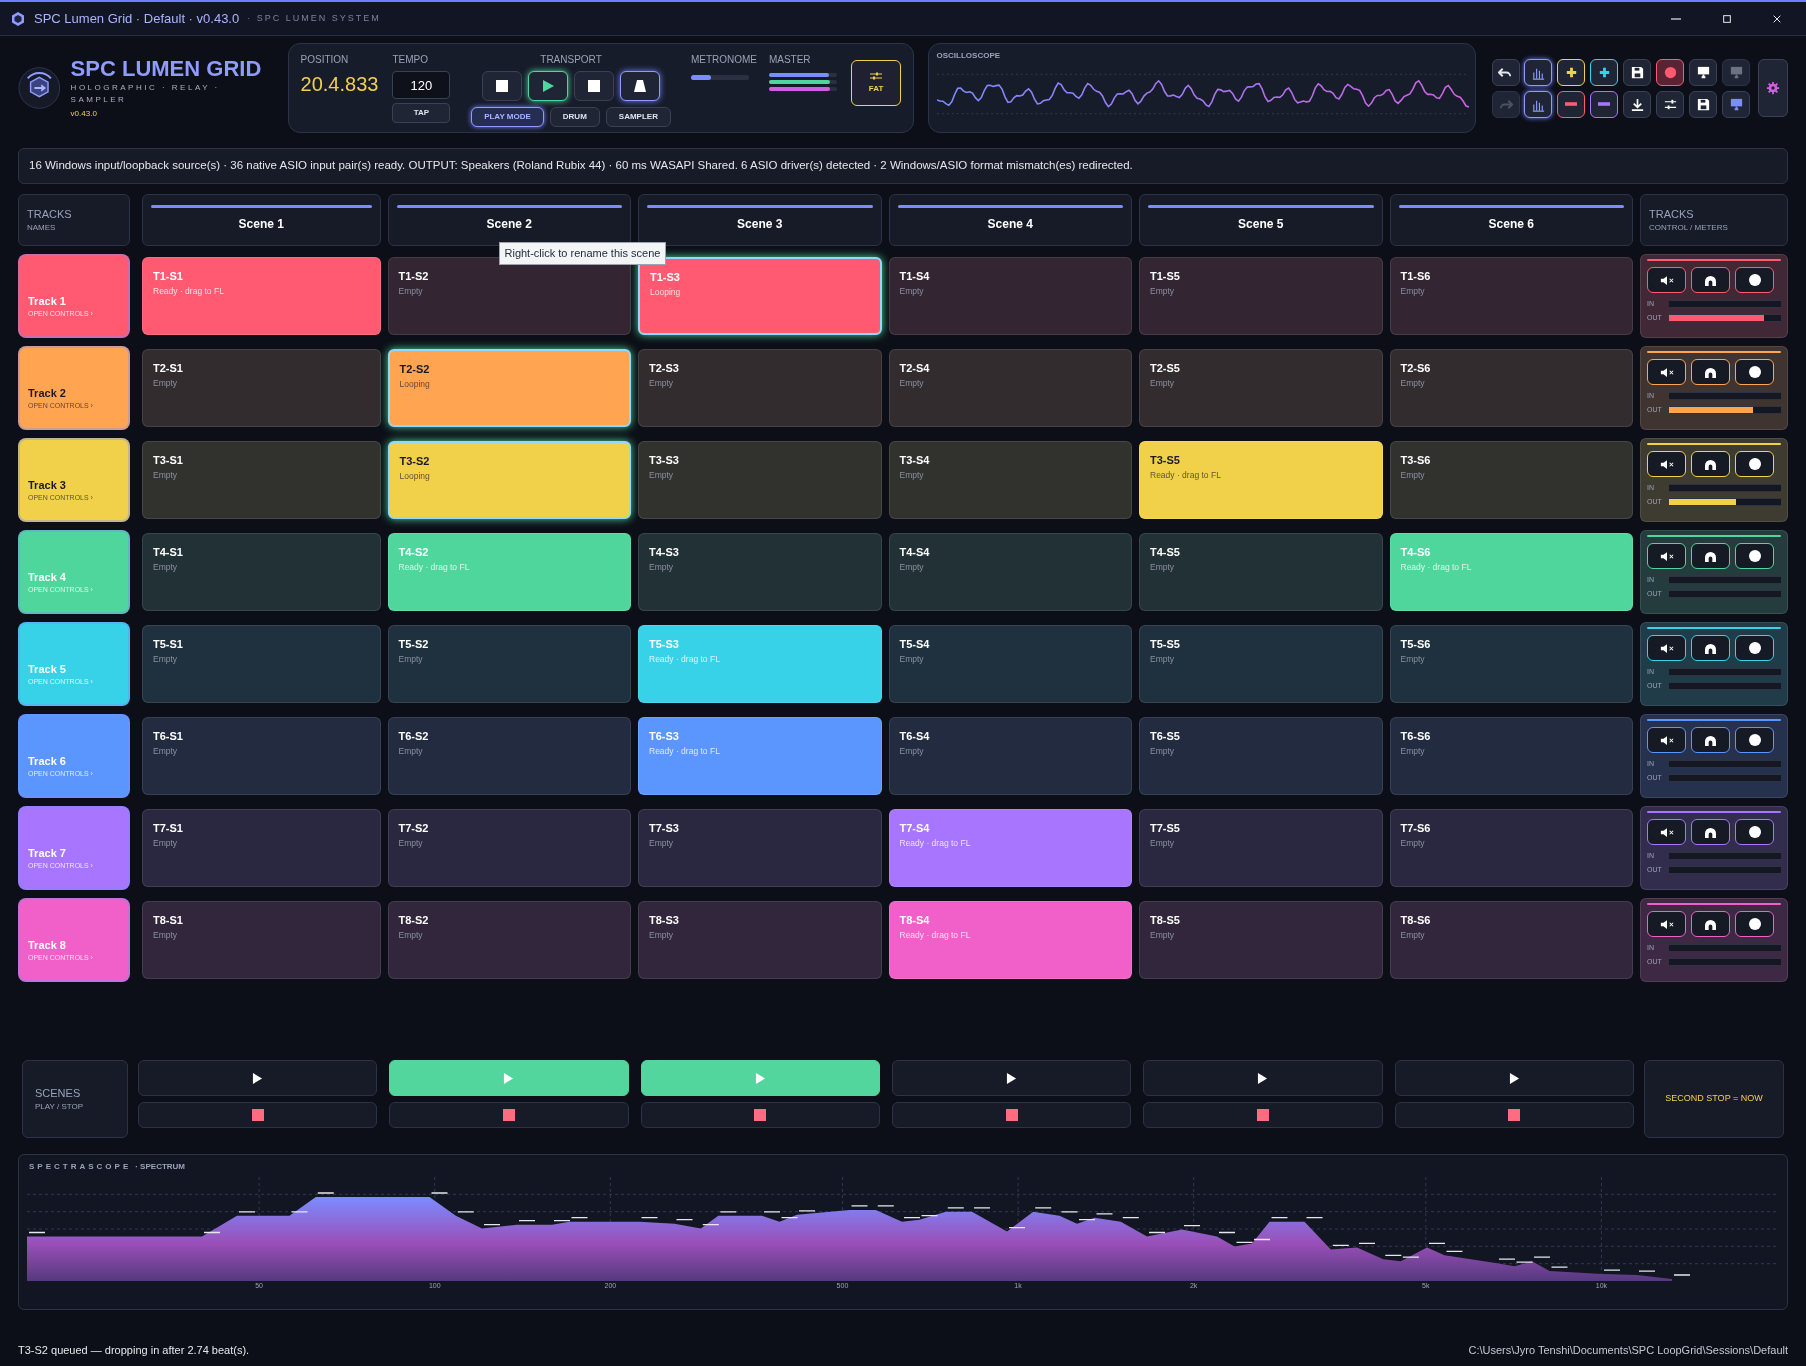 The height and width of the screenshot is (1366, 1806). Describe the element at coordinates (1261, 664) in the screenshot. I see `clip-slot: T5-S5 Empty` at that location.